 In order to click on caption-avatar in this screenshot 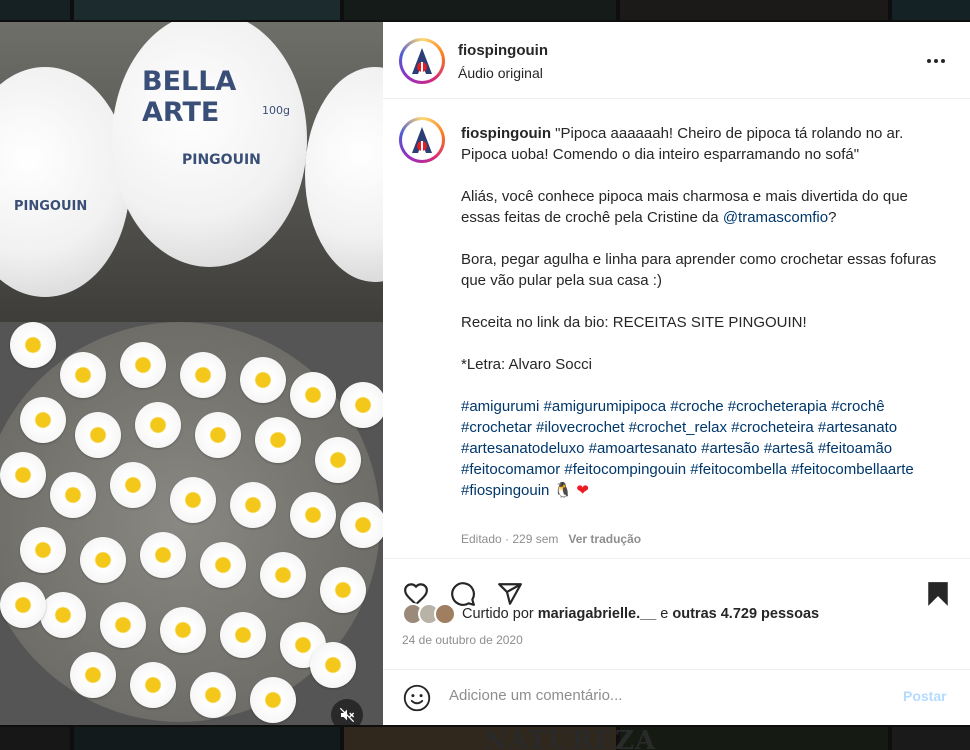, I will do `click(422, 140)`.